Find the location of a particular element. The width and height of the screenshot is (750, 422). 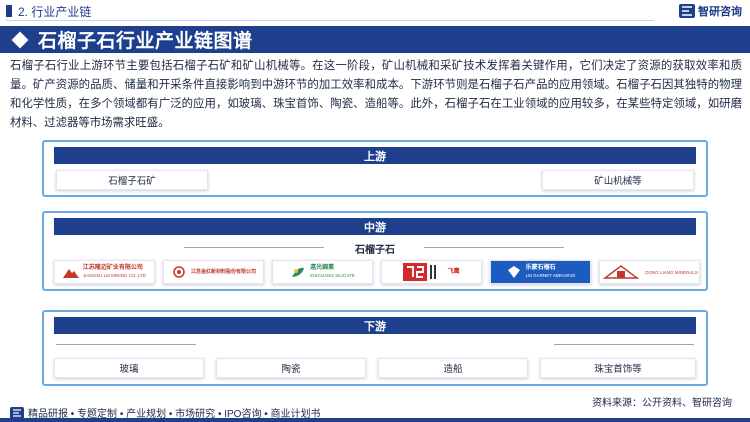

midstream-subhead: 石榴子石 is located at coordinates (375, 250).